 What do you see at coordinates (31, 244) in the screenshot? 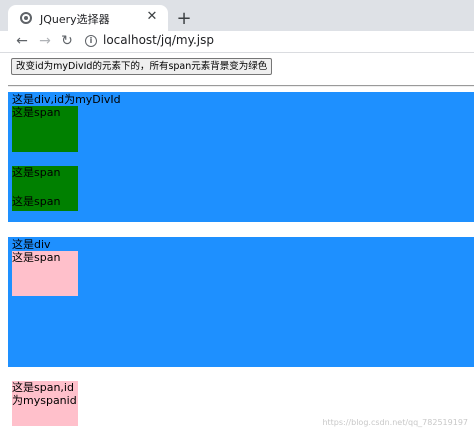
I see `second-div-text: 这是div` at bounding box center [31, 244].